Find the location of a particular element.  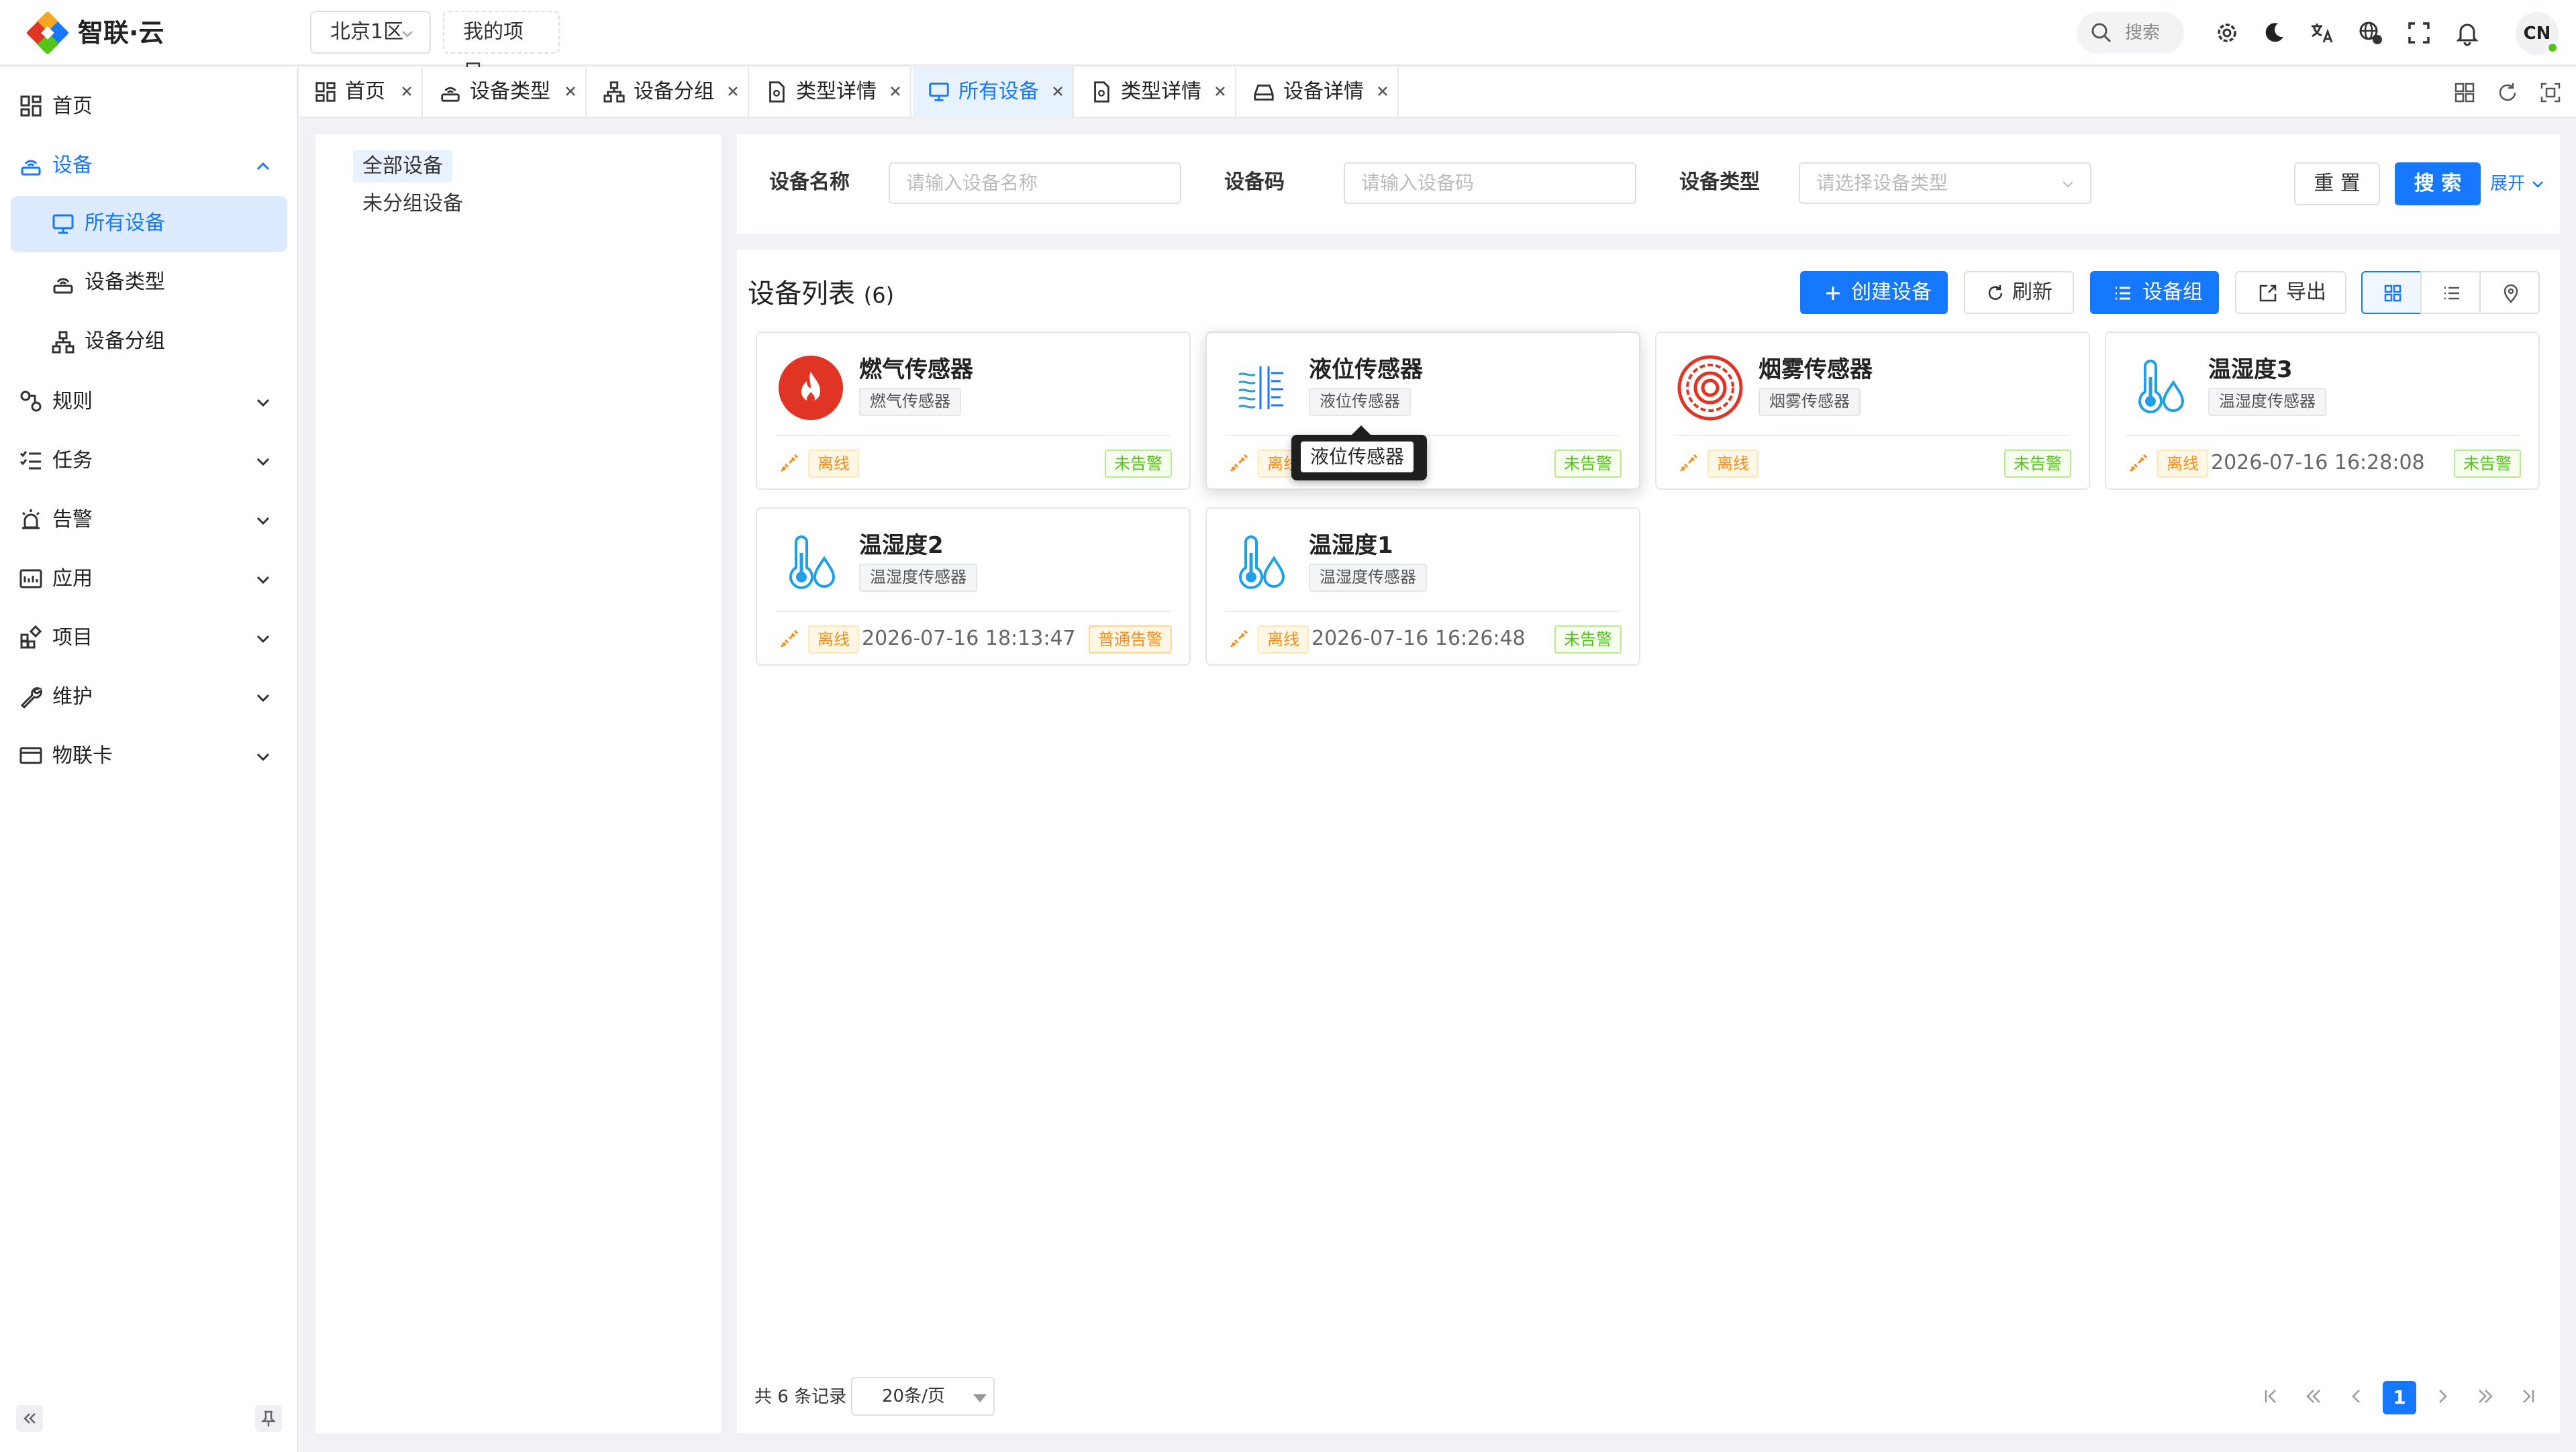

monitor-icon is located at coordinates (63, 224).